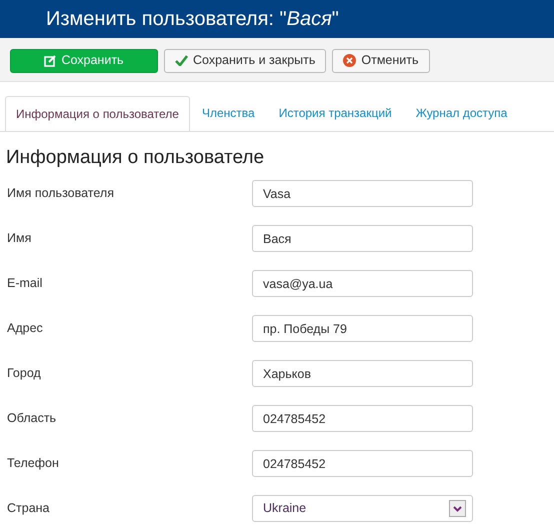 This screenshot has height=527, width=554. What do you see at coordinates (228, 113) in the screenshot?
I see `tab: Членства` at bounding box center [228, 113].